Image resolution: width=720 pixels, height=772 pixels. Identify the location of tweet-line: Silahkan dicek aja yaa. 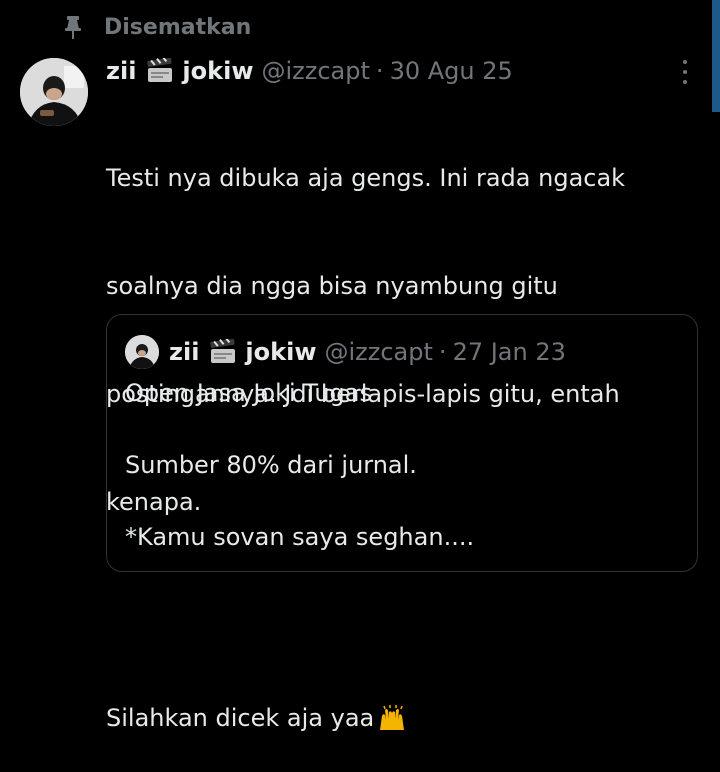
(240, 718).